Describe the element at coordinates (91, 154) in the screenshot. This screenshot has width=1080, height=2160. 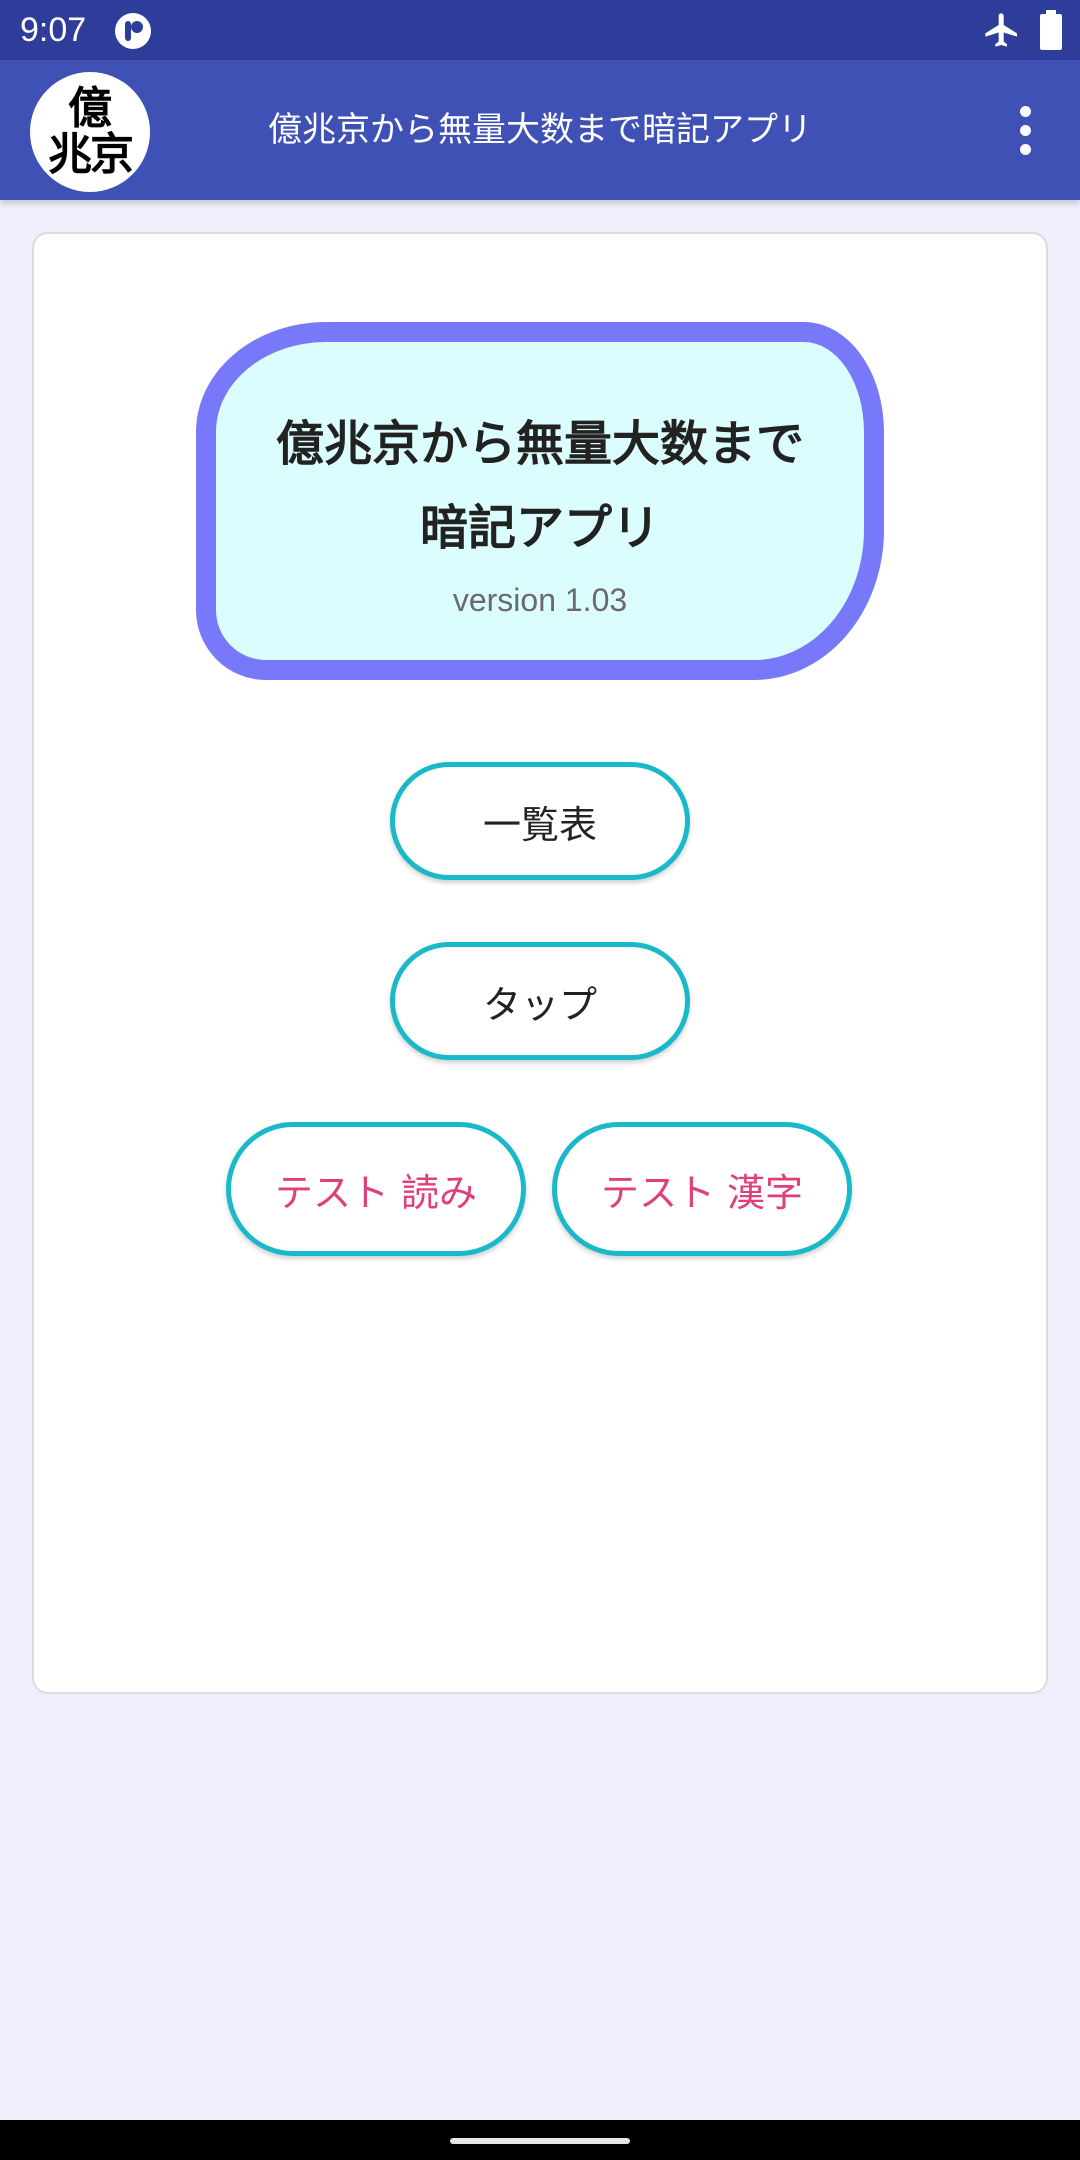
I see `logo-line2: 兆京` at that location.